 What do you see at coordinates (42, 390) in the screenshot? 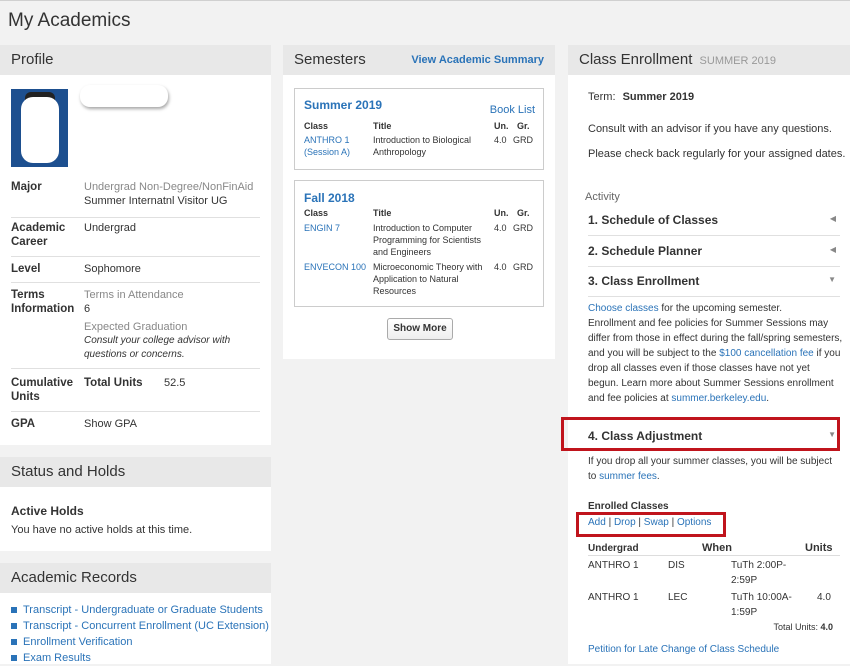
I see `cumulative-label: Cumulative Units` at bounding box center [42, 390].